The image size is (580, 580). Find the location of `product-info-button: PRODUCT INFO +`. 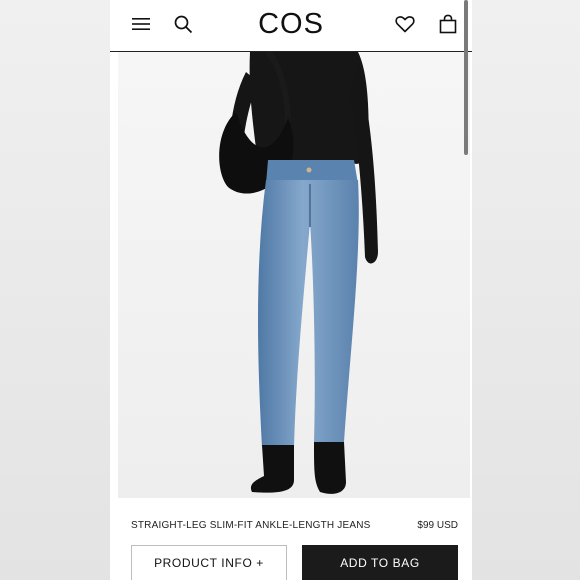

product-info-button: PRODUCT INFO + is located at coordinates (209, 562).